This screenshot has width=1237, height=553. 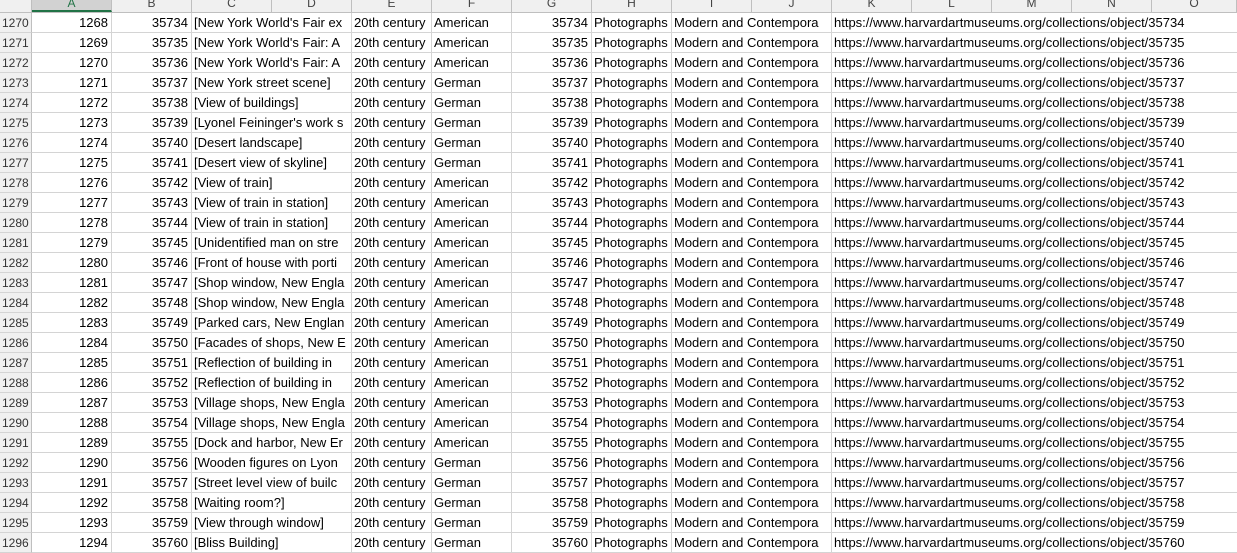 What do you see at coordinates (152, 63) in the screenshot?
I see `cell-b: 35736` at bounding box center [152, 63].